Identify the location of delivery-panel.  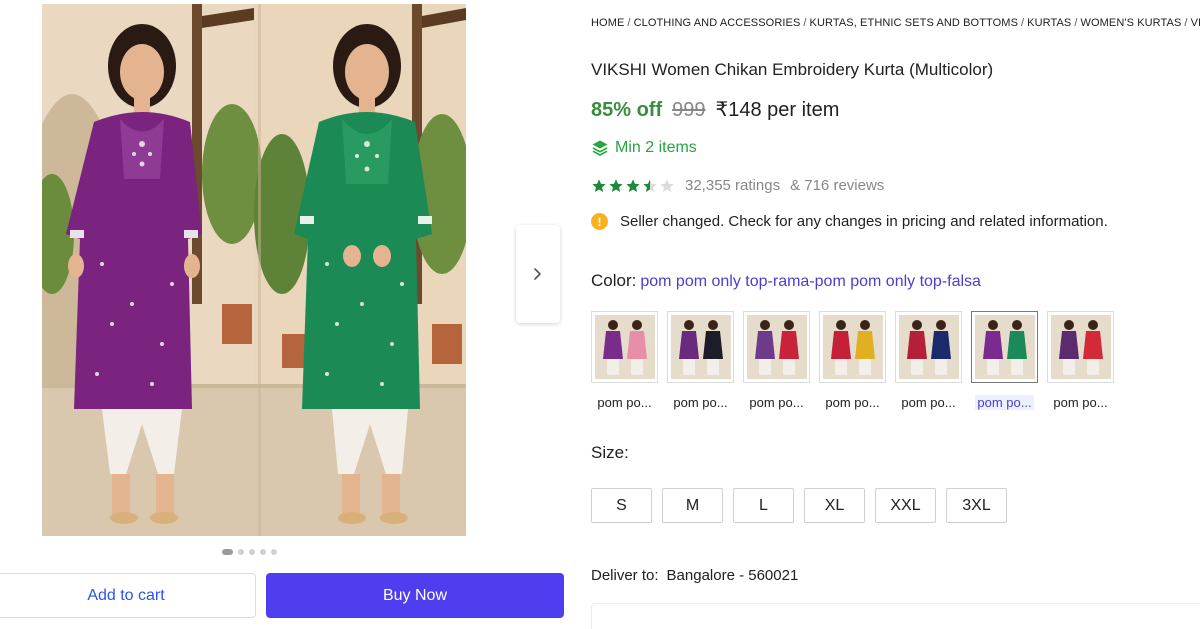
(895, 616).